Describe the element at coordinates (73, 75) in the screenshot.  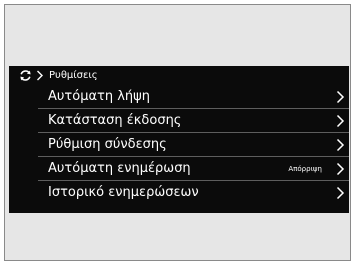
I see `breadcrumb-label: Ρυθμίσεις` at that location.